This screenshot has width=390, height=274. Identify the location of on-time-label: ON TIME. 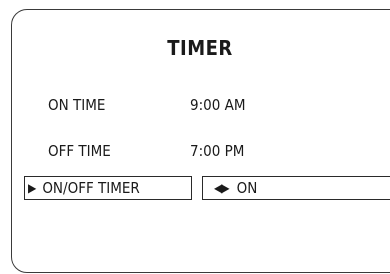
(77, 105).